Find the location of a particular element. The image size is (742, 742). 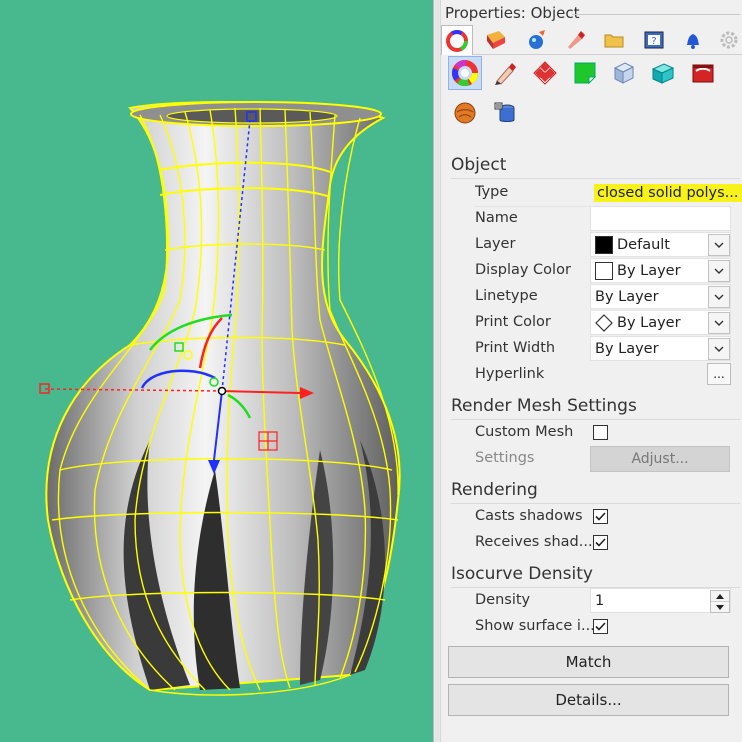

casts-shadows-checkbox is located at coordinates (600, 516).